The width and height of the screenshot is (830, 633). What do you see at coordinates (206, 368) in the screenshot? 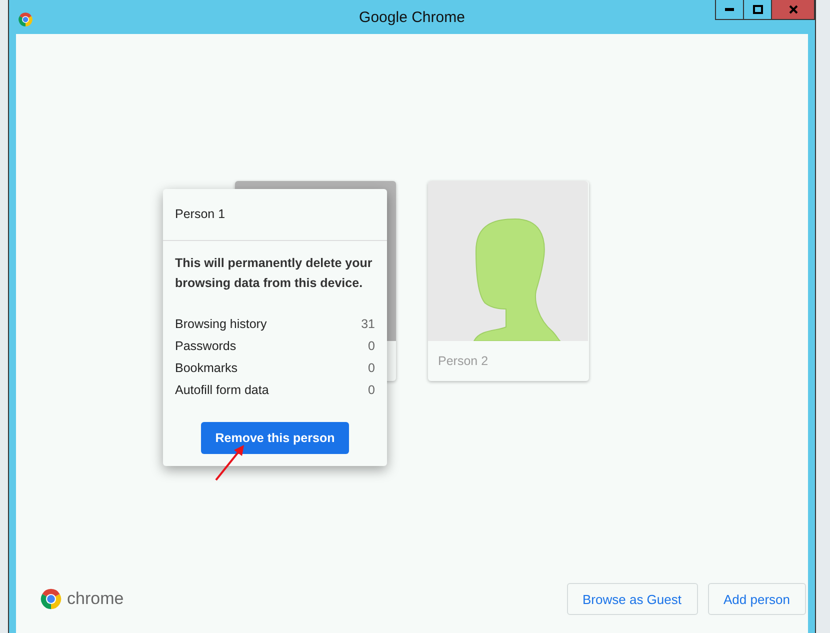
I see `stat-label: Bookmarks` at bounding box center [206, 368].